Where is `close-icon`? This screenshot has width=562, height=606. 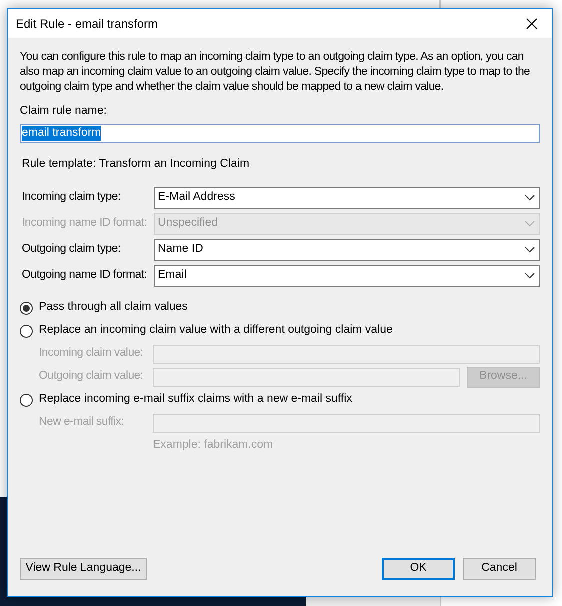
close-icon is located at coordinates (532, 24).